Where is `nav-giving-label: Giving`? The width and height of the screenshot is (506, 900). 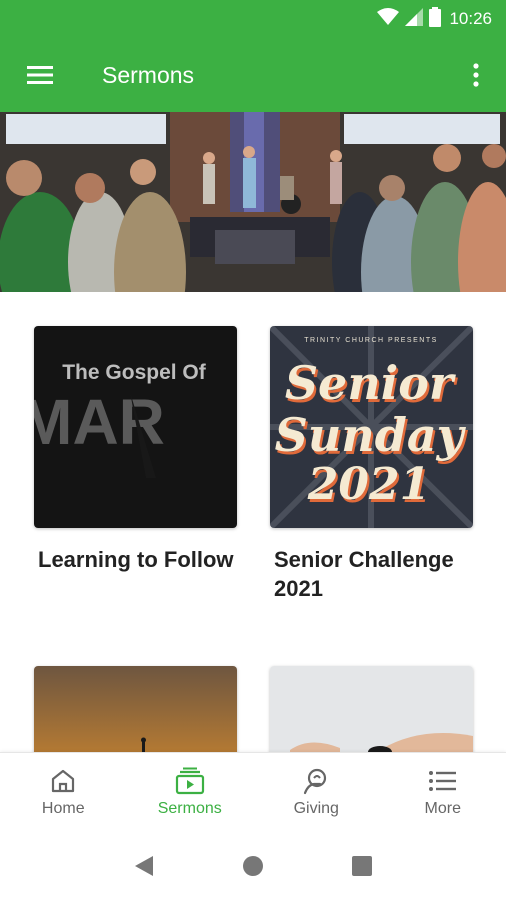 nav-giving-label: Giving is located at coordinates (316, 808).